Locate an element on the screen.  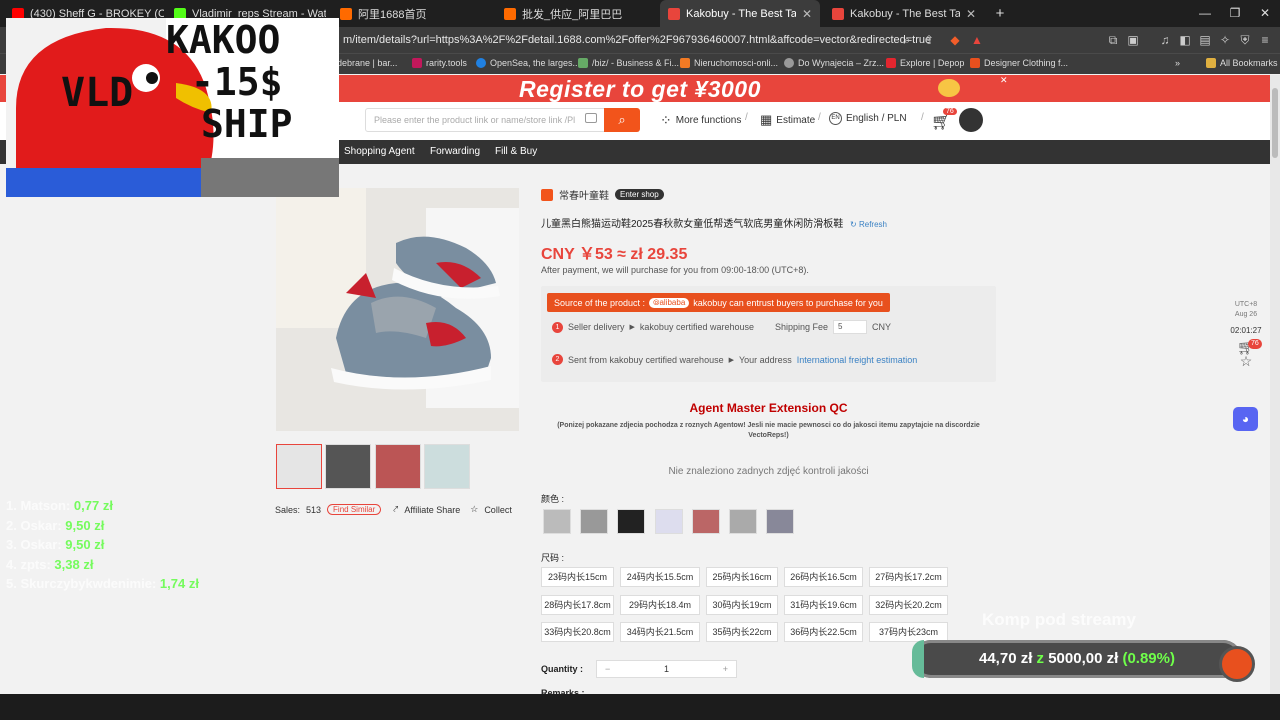
bookmark-item: rarity.tools is located at coordinates (439, 63).